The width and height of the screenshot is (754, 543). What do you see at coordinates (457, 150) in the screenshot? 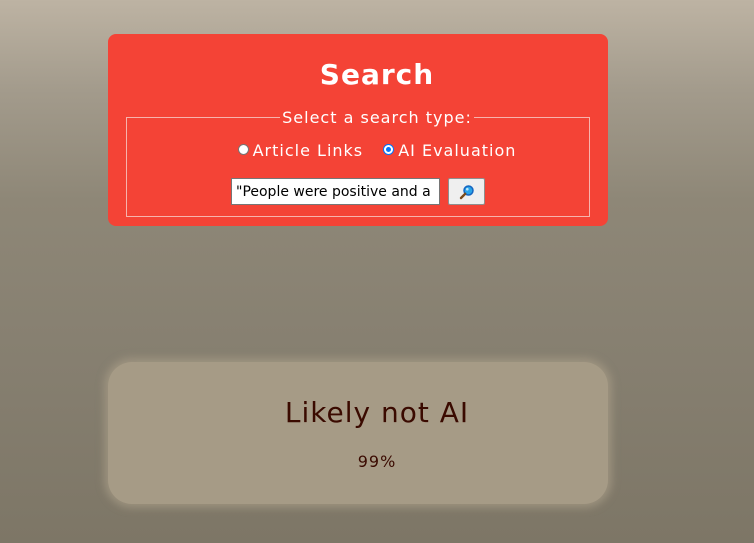
I see `radio-ai-evaluation-label: AI Evaluation` at bounding box center [457, 150].